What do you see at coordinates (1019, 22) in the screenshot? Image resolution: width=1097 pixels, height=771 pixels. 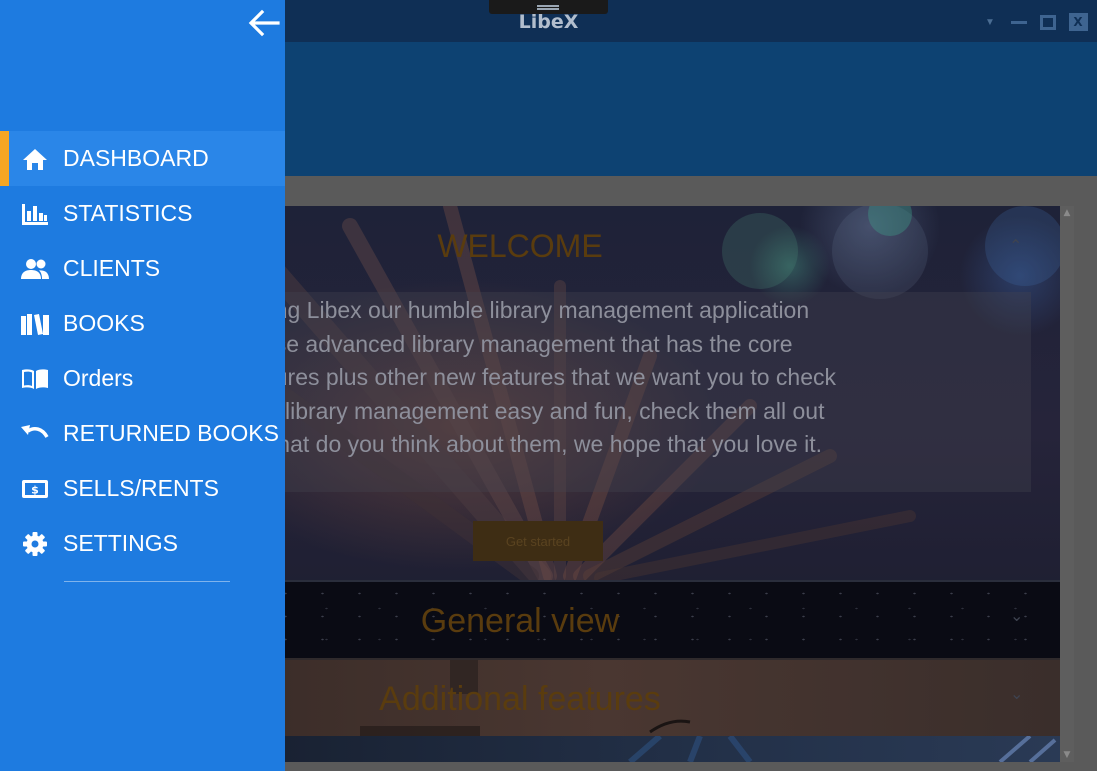 I see `minimize-button` at bounding box center [1019, 22].